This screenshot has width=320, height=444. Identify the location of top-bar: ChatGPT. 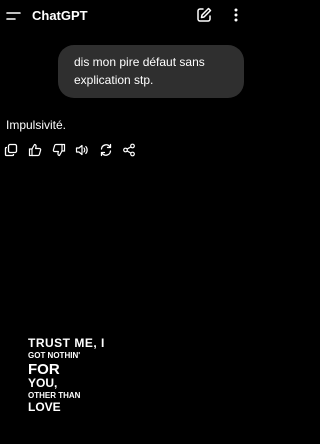
(125, 16).